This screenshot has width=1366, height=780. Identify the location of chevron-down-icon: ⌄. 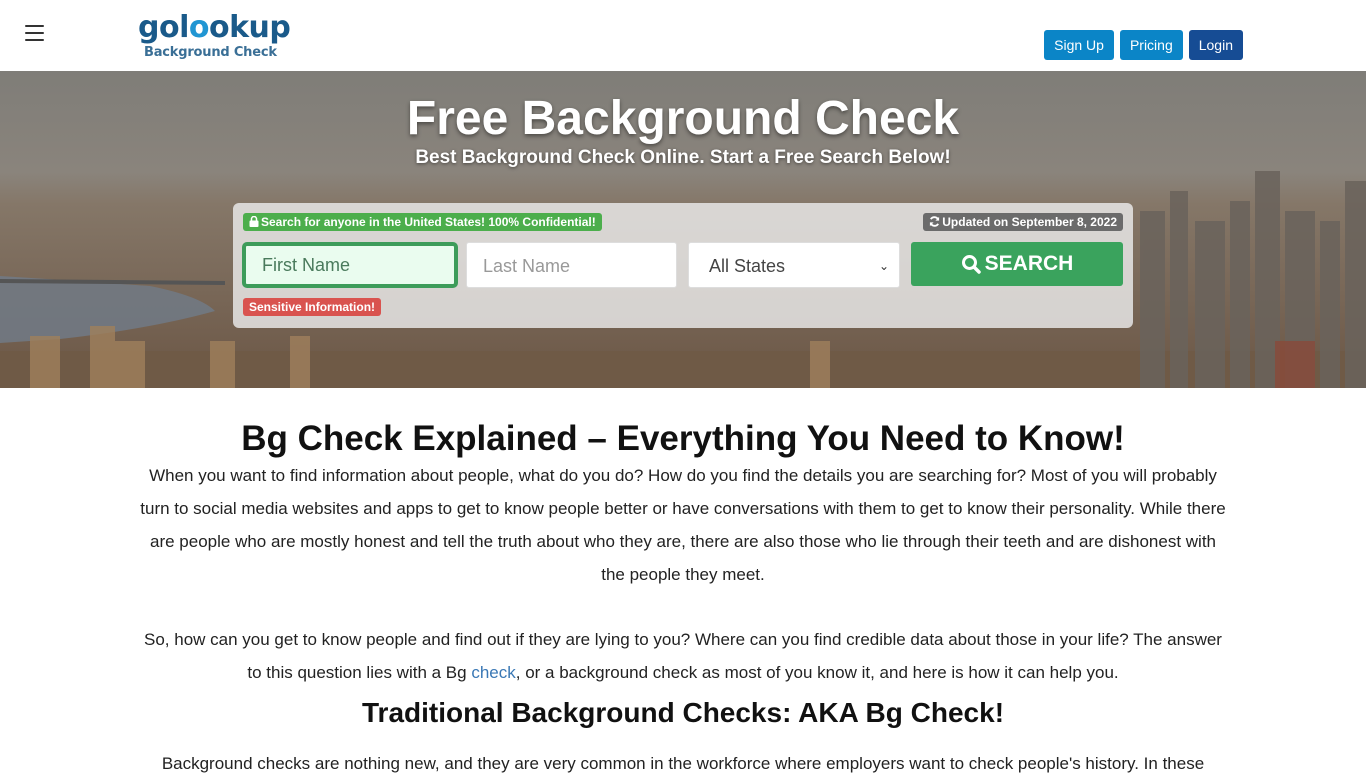
(883, 266).